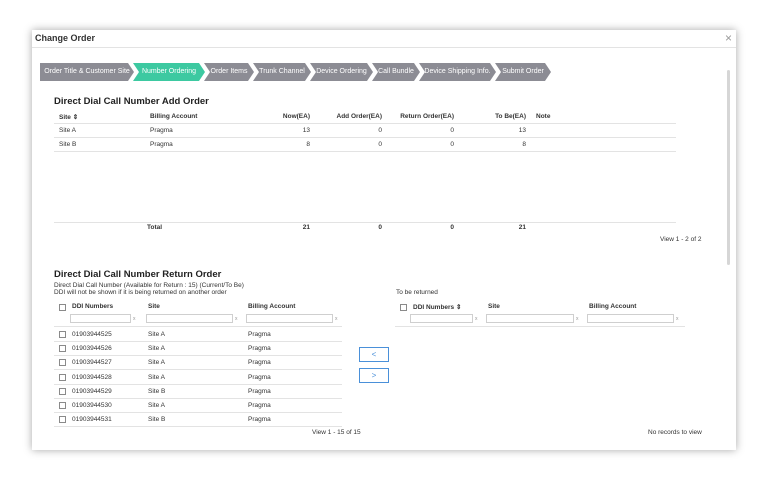 The image size is (767, 482). Describe the element at coordinates (92, 348) in the screenshot. I see `ddi-number: 01903944526` at that location.